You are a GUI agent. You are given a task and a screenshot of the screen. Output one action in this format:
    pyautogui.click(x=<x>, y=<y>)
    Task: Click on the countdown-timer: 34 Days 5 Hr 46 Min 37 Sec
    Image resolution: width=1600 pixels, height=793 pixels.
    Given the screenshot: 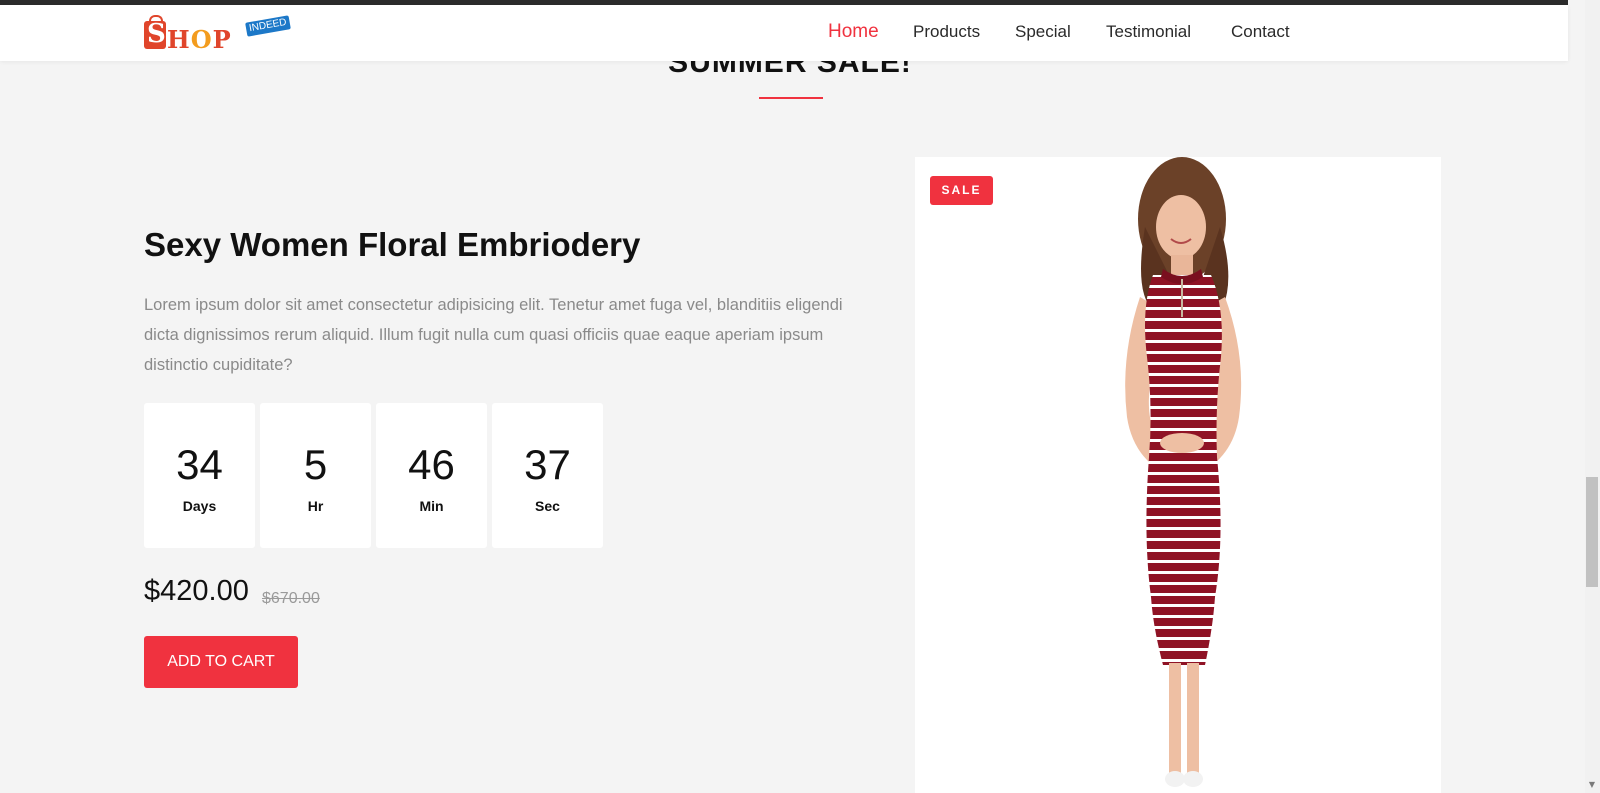 What is the action you would take?
    pyautogui.click(x=379, y=475)
    